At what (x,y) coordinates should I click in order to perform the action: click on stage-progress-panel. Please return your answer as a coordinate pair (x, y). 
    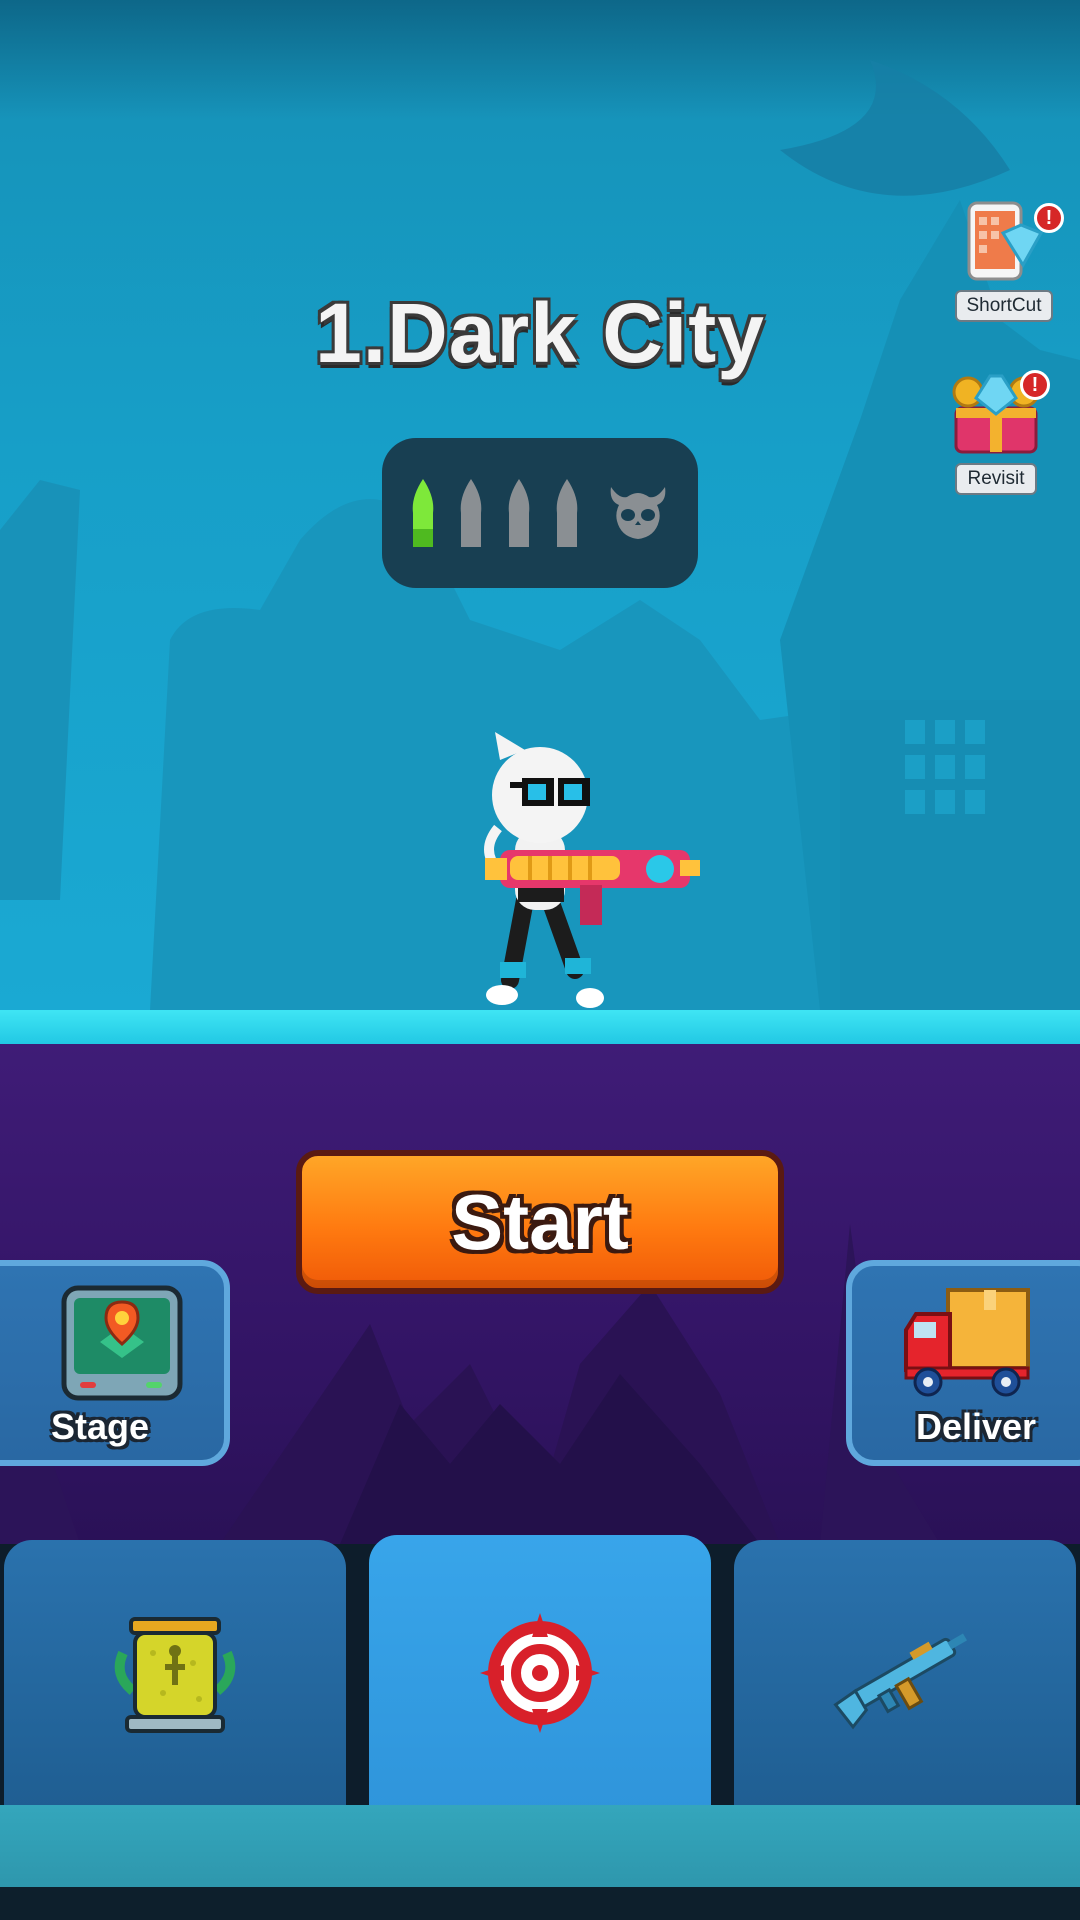
    Looking at the image, I should click on (540, 513).